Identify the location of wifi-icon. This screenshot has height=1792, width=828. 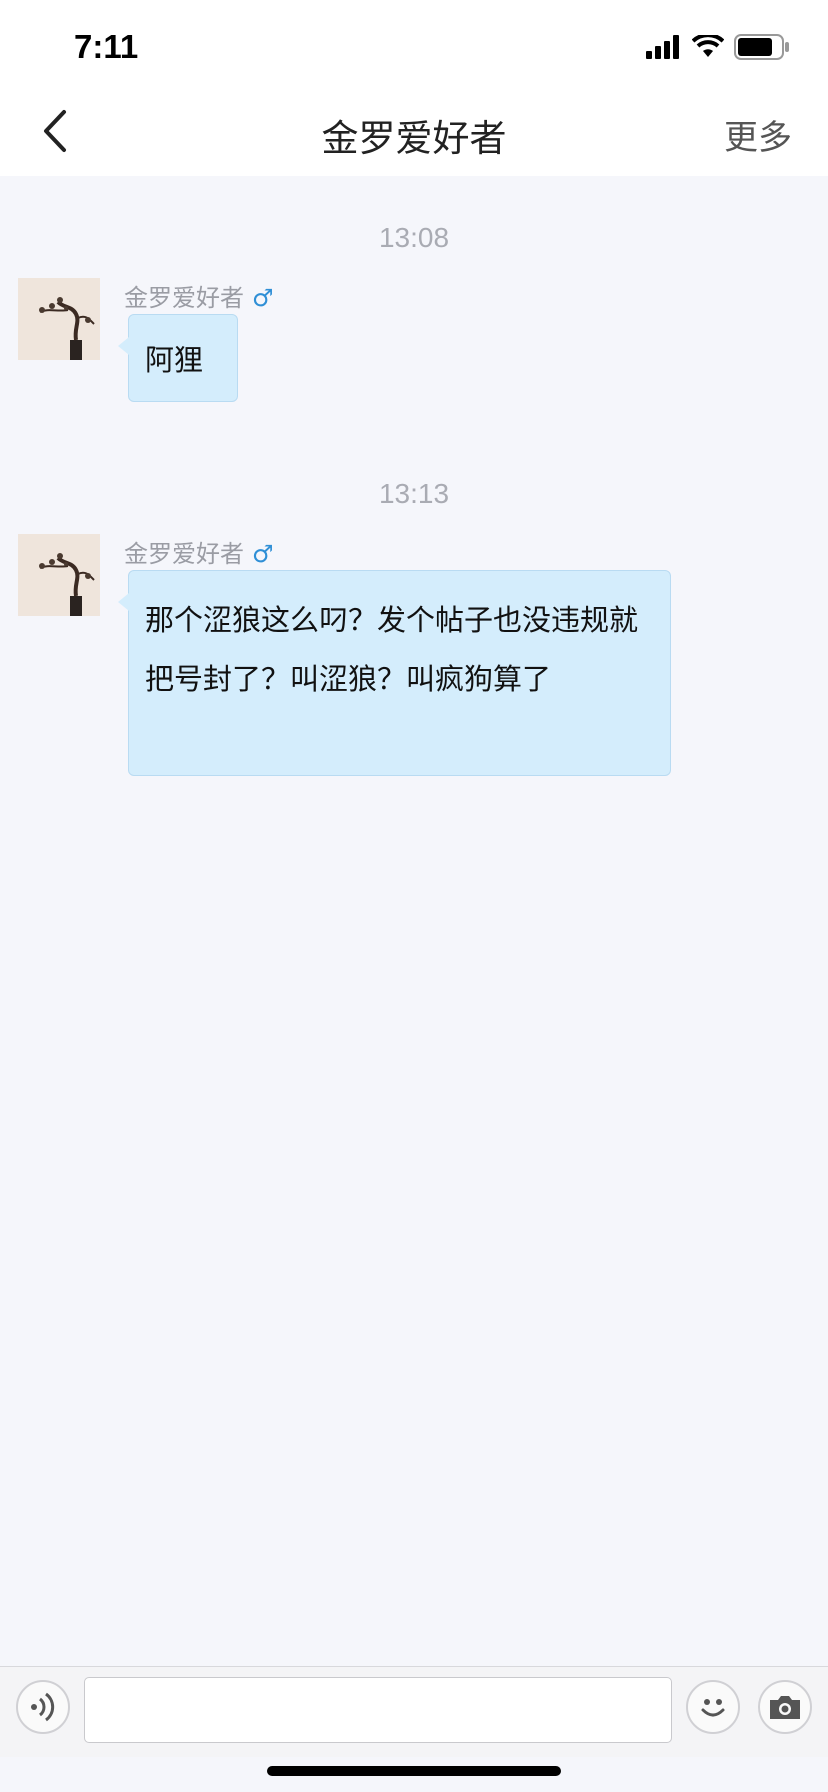
(708, 46).